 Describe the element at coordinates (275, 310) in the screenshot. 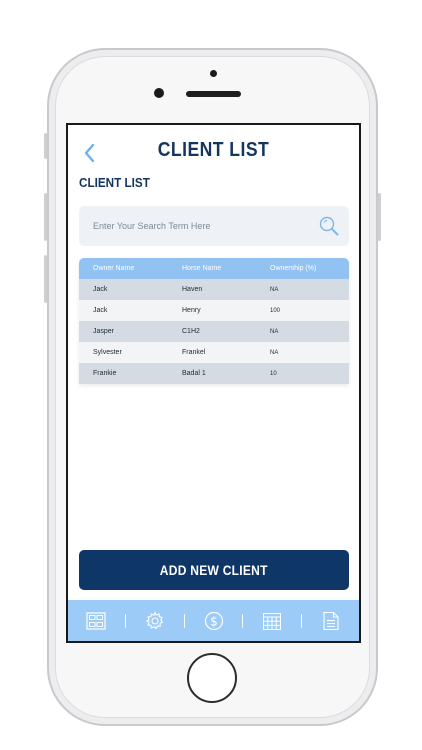

I see `ownership-cell: 100` at that location.